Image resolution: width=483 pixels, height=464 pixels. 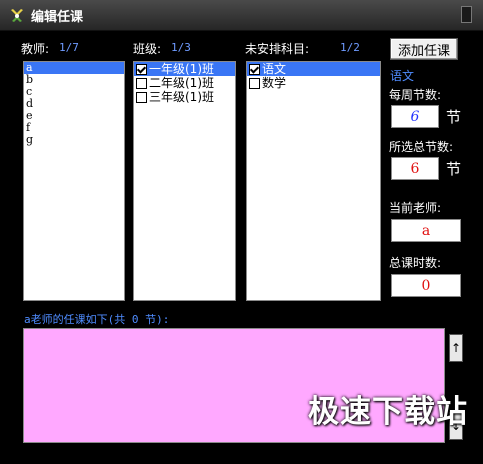 I want to click on weekly-periods-unit: 节, so click(x=454, y=117).